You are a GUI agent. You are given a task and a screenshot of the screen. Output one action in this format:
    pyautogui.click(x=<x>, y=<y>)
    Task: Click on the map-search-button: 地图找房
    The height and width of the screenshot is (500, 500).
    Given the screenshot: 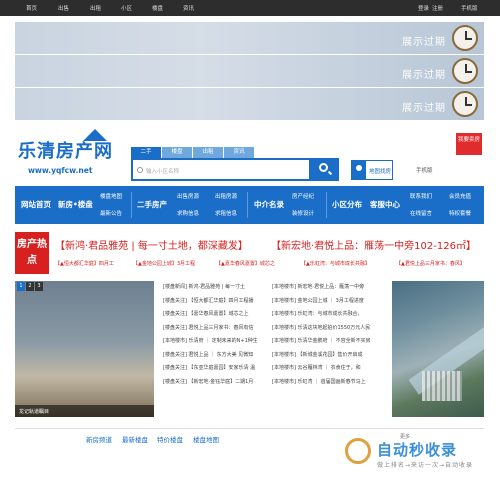 What is the action you would take?
    pyautogui.click(x=372, y=170)
    